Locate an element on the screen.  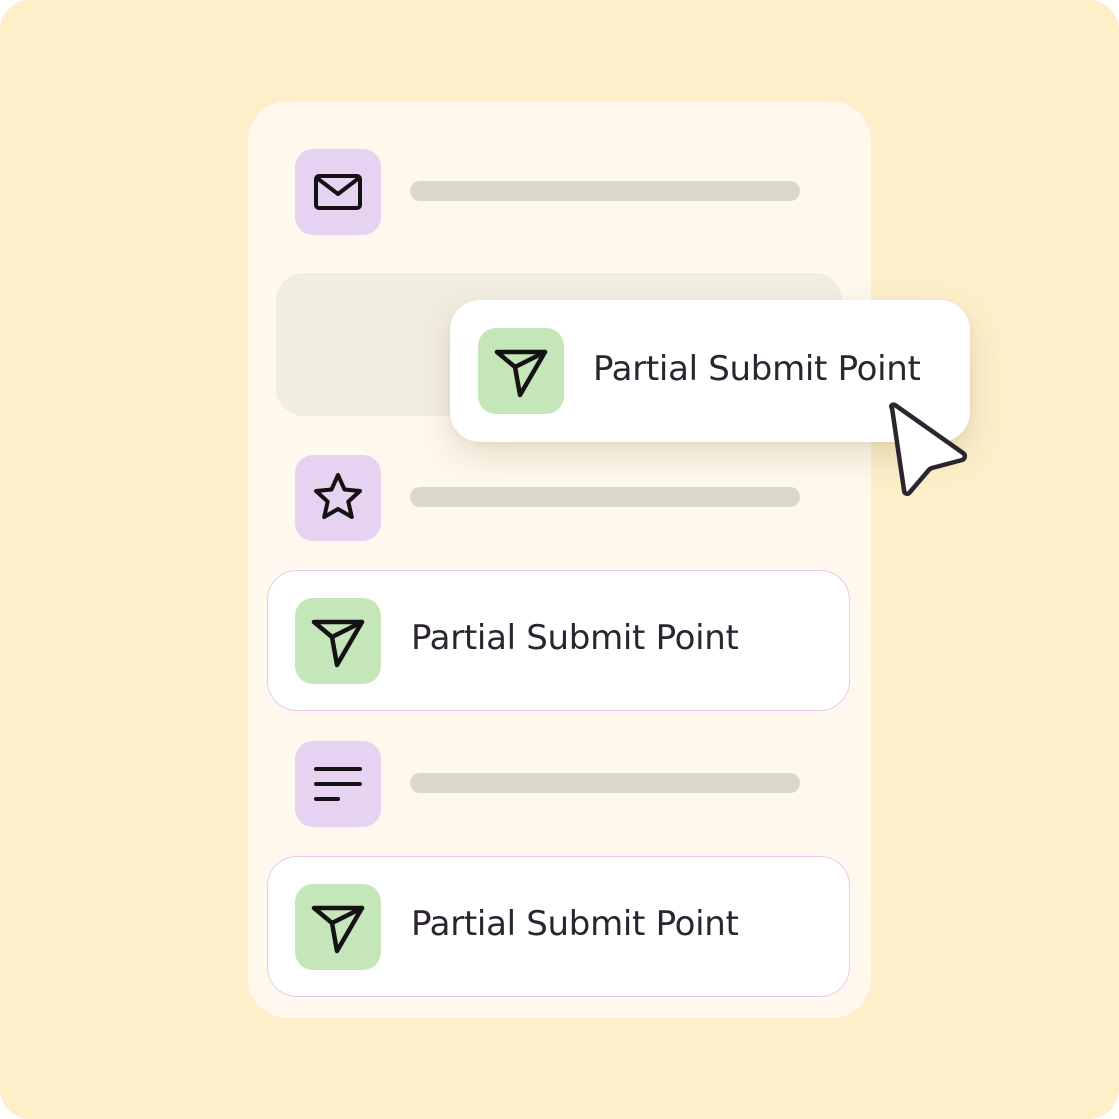
star-icon is located at coordinates (338, 496).